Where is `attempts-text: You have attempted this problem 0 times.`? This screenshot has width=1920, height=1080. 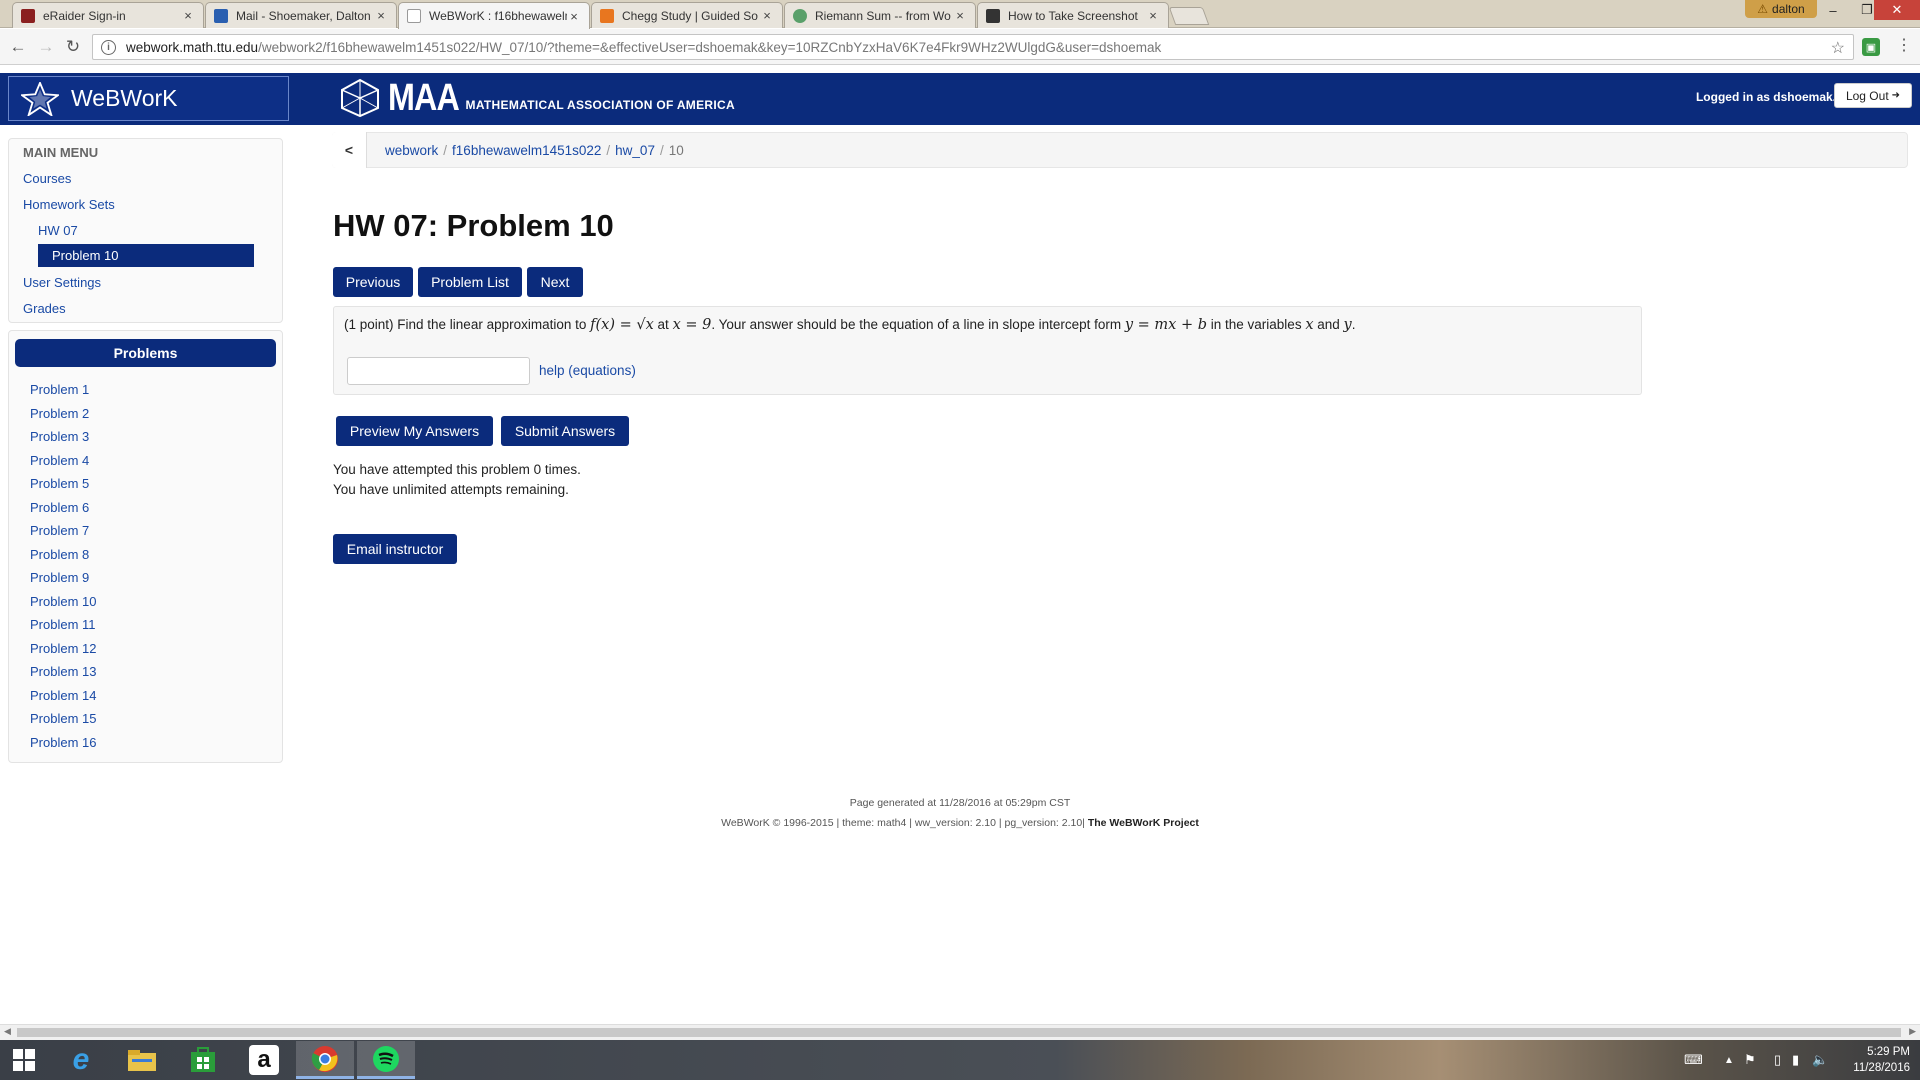
attempts-text: You have attempted this problem 0 times. is located at coordinates (457, 469).